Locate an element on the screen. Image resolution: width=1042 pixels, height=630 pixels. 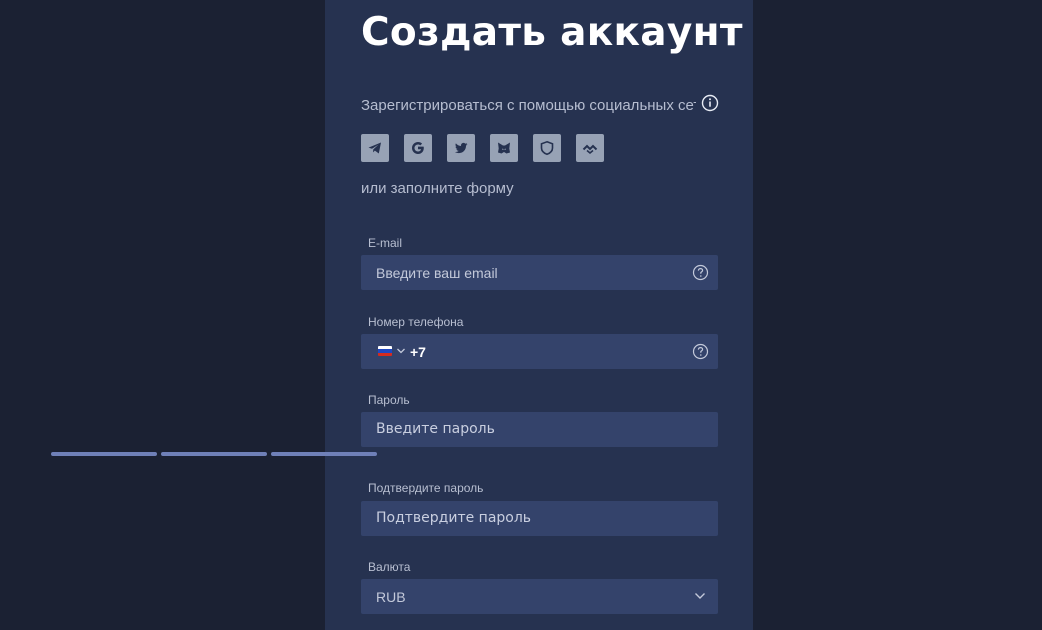
password-field: Введите пароль is located at coordinates (539, 429).